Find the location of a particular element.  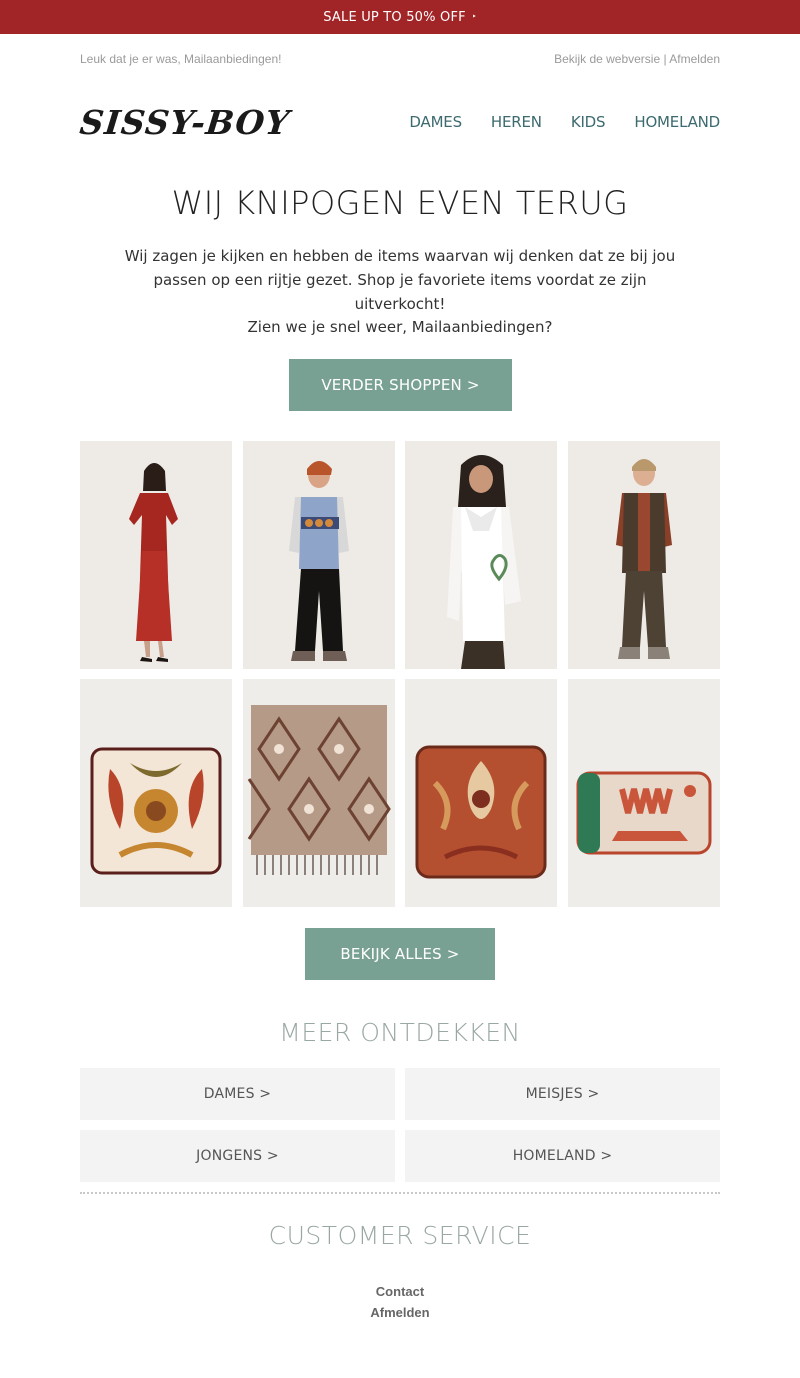

lumbar-cushion-image is located at coordinates (643, 793).